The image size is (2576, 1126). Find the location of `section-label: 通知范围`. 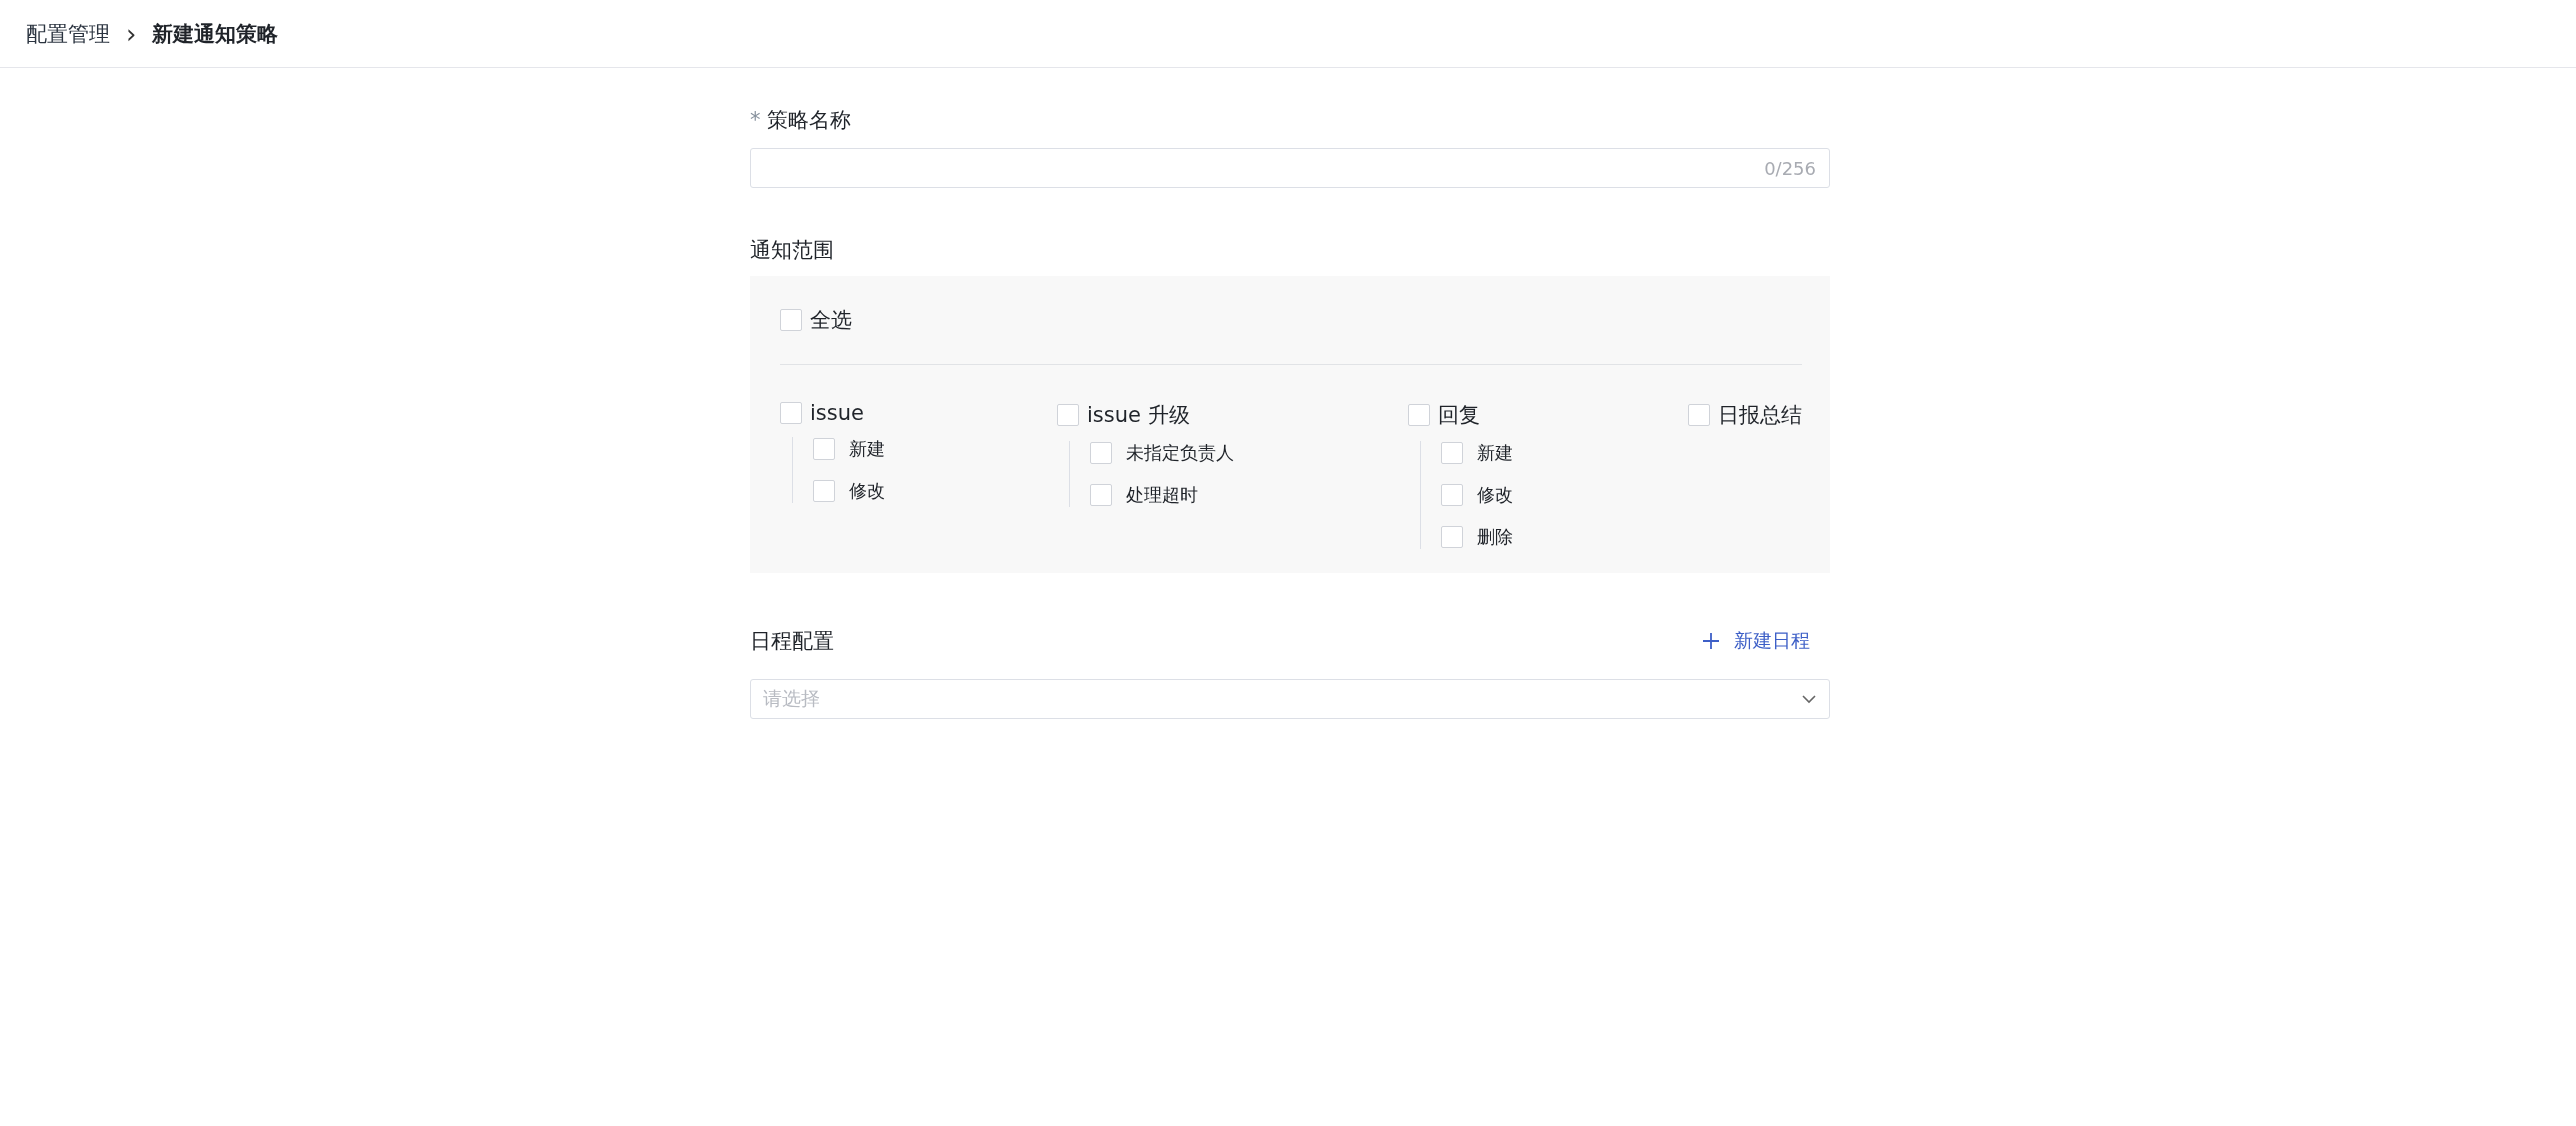

section-label: 通知范围 is located at coordinates (792, 250).